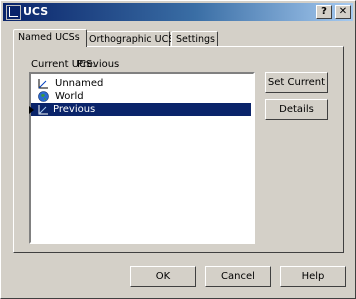 The image size is (356, 299). Describe the element at coordinates (313, 276) in the screenshot. I see `help-button: Help` at that location.